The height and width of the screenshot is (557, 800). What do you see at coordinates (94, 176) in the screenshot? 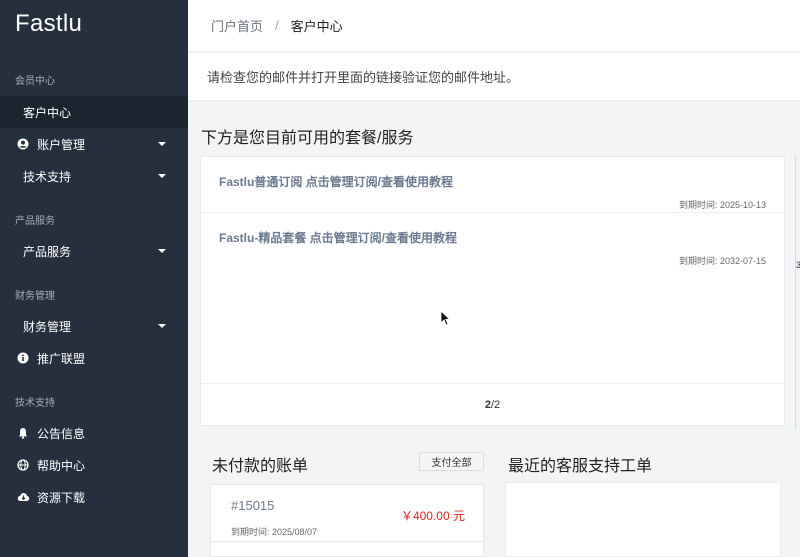
I see `sidebar-item-tech-support: 技术支持` at bounding box center [94, 176].